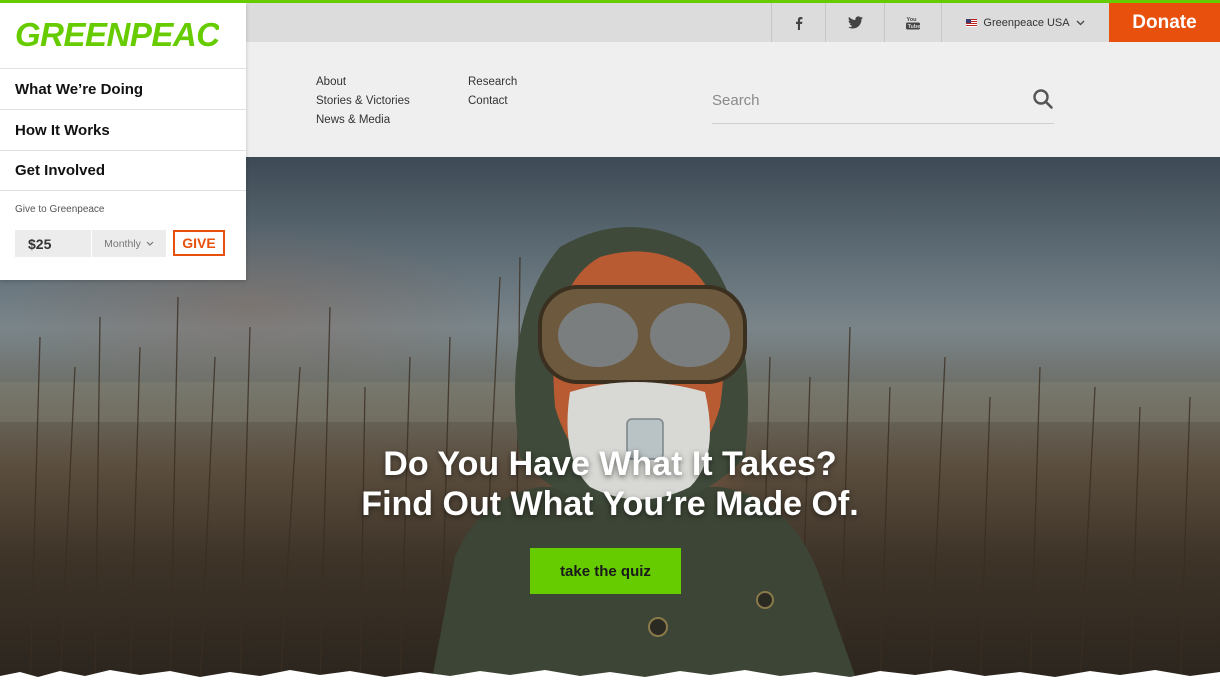  I want to click on youtube-link: You Tube, so click(912, 22).